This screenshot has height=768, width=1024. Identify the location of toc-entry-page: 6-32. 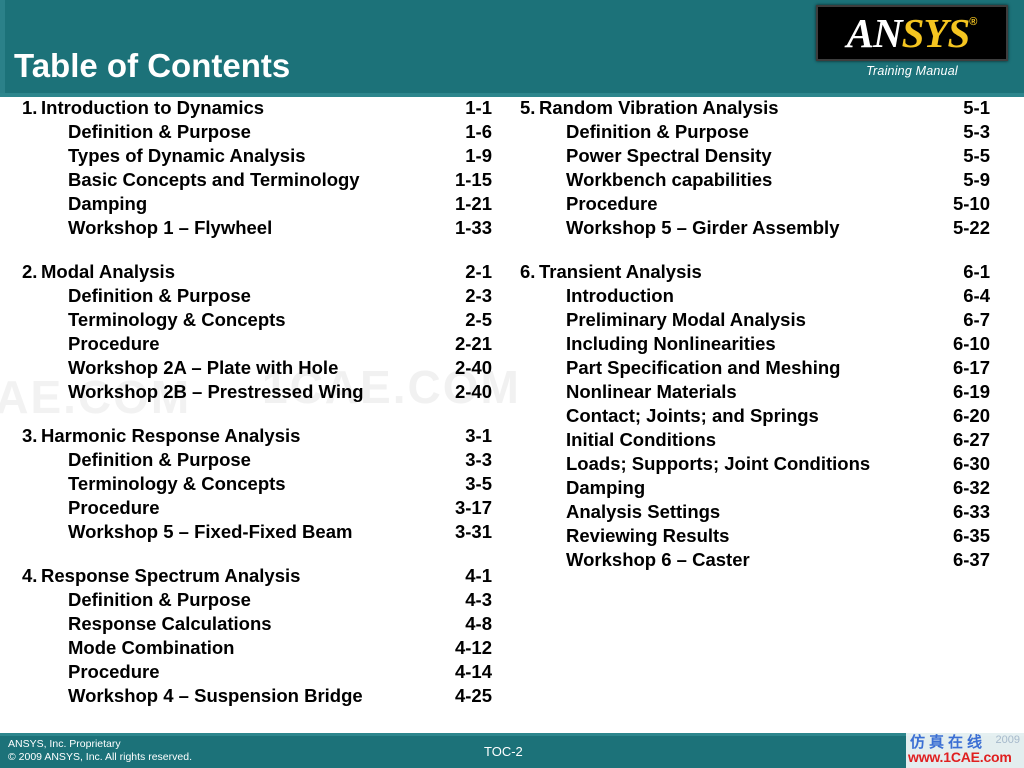
(971, 487).